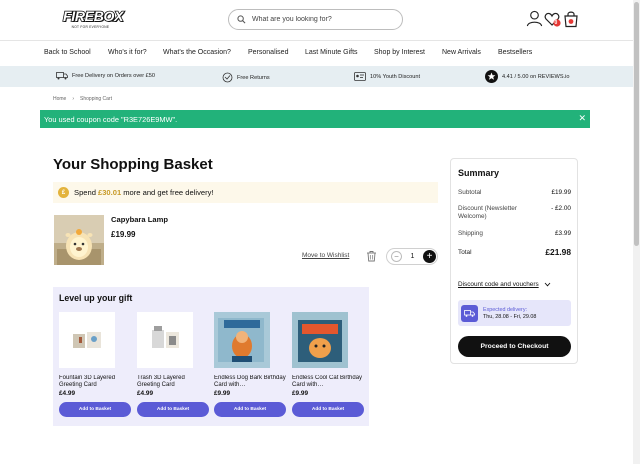 The width and height of the screenshot is (640, 464). Describe the element at coordinates (93, 16) in the screenshot. I see `logo-text: FIREBOX` at that location.